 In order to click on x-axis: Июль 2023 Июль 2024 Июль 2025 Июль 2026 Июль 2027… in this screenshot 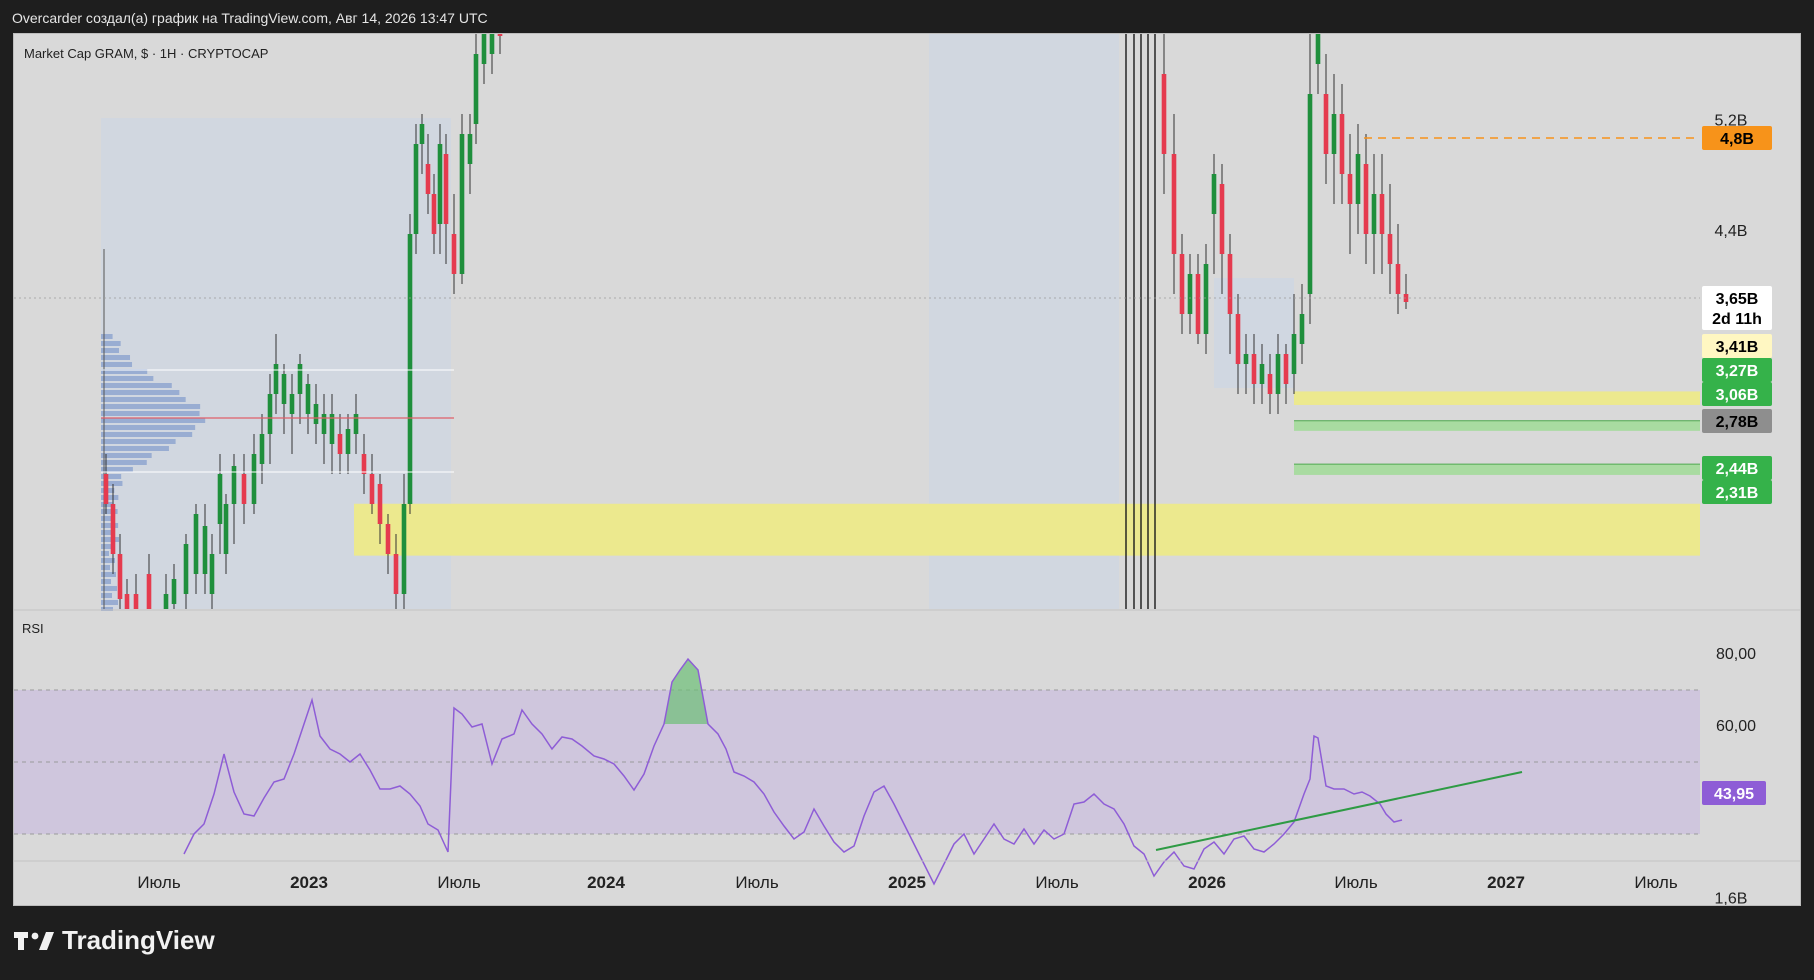, I will do `click(907, 882)`.